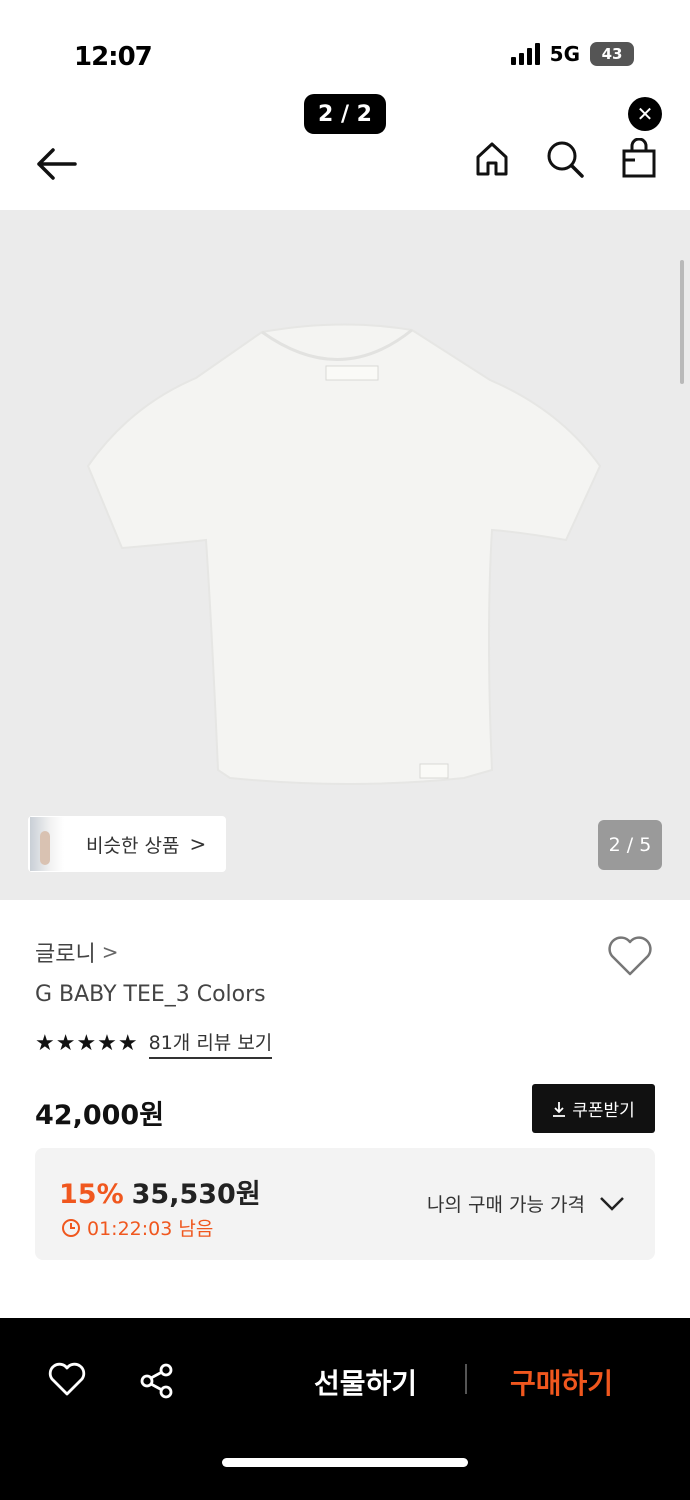  I want to click on product-name: G BABY TEE_3 Colors, so click(150, 994).